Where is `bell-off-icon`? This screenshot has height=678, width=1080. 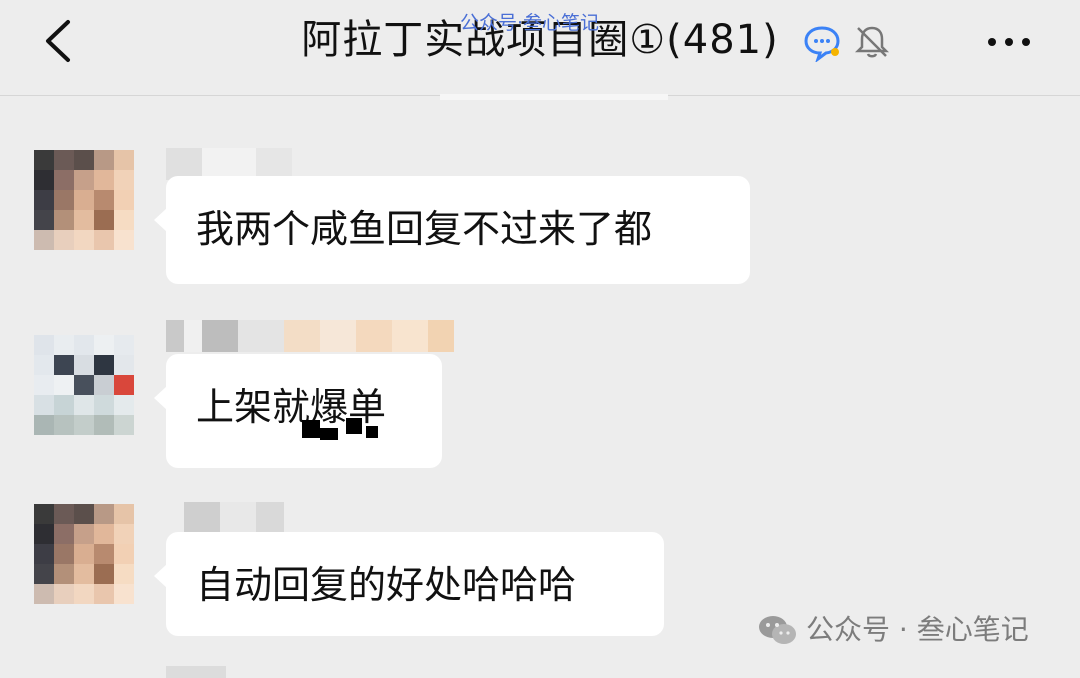 bell-off-icon is located at coordinates (872, 42).